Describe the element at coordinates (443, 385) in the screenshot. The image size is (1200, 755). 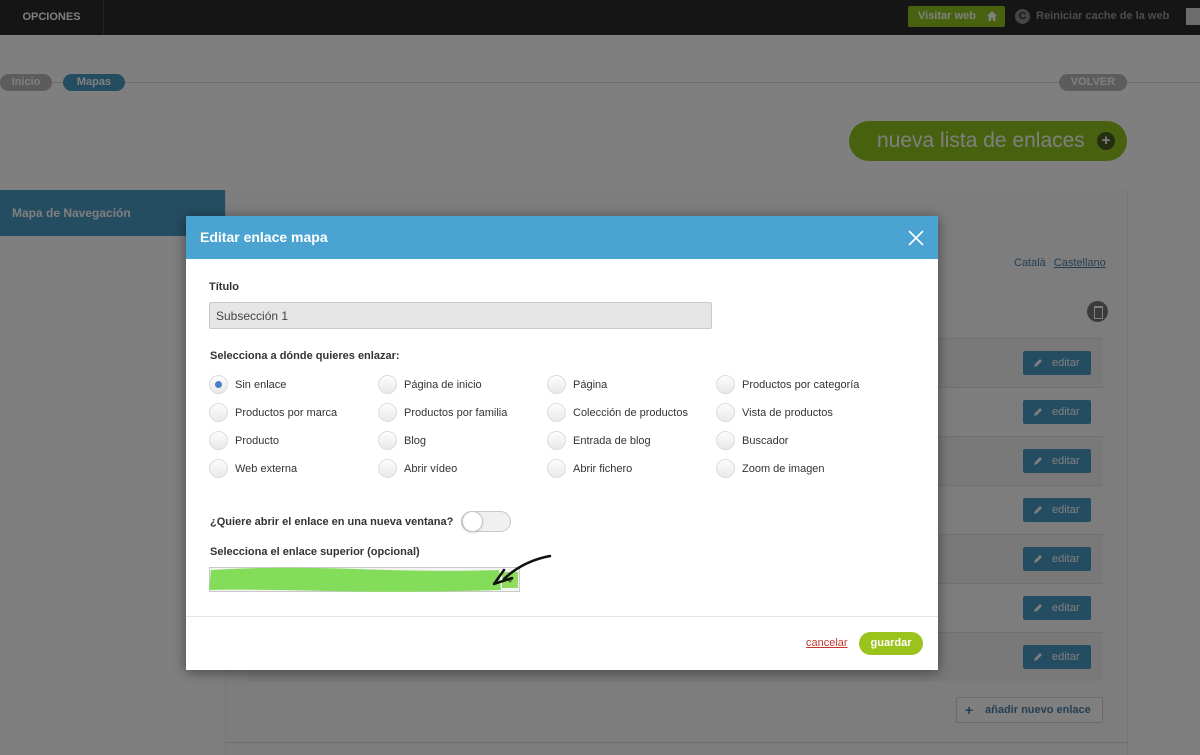
I see `radio-label: Página de inicio` at that location.